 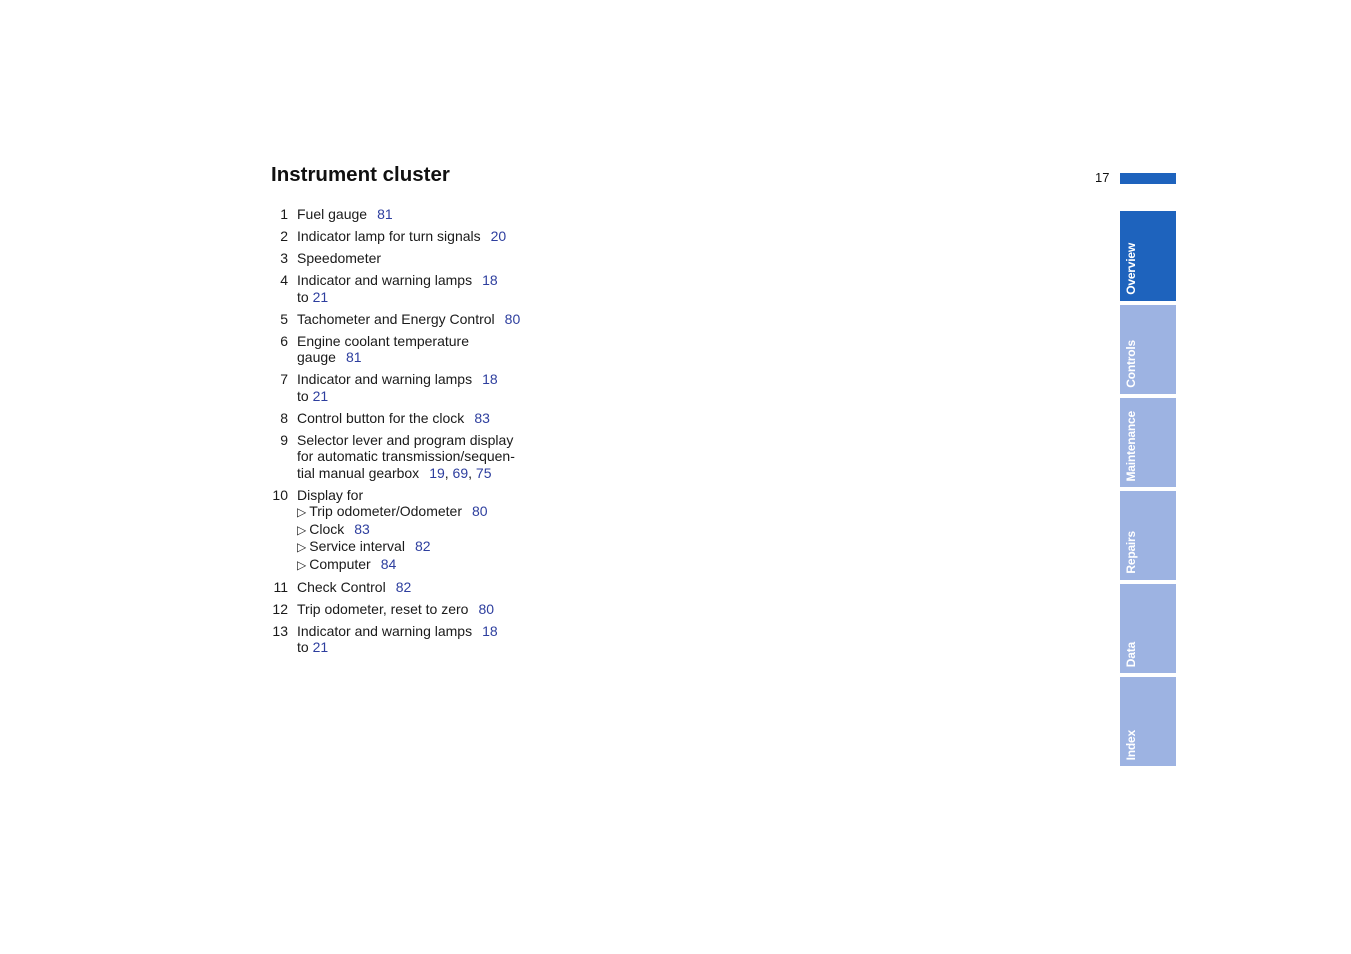 I want to click on item-text: Engine coolant temperature, so click(x=383, y=340).